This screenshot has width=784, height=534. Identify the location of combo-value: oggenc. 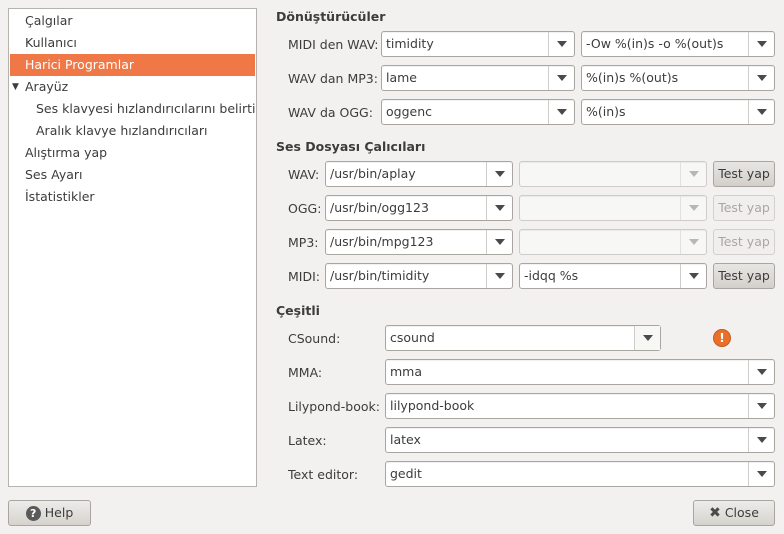
(409, 111).